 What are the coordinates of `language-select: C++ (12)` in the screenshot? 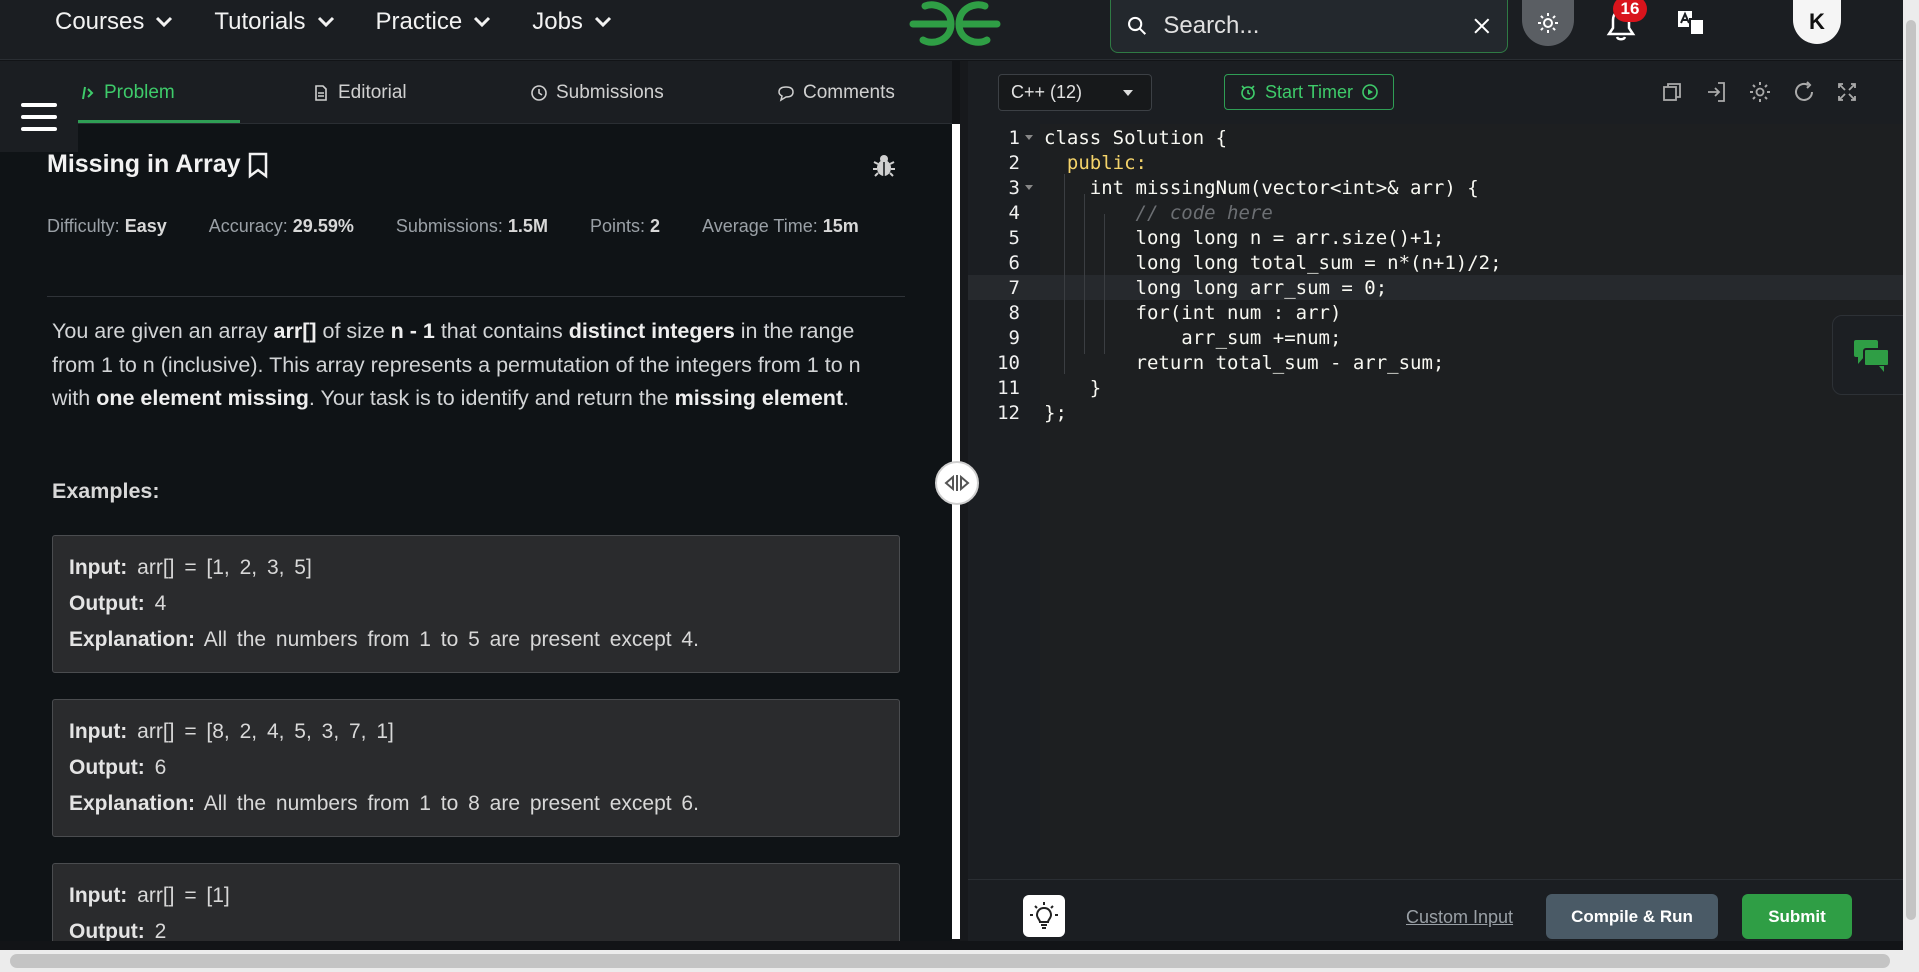 It's located at (1075, 92).